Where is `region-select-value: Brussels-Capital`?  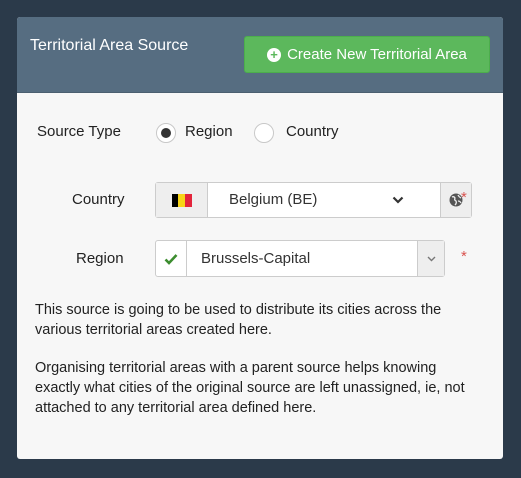 region-select-value: Brussels-Capital is located at coordinates (256, 258).